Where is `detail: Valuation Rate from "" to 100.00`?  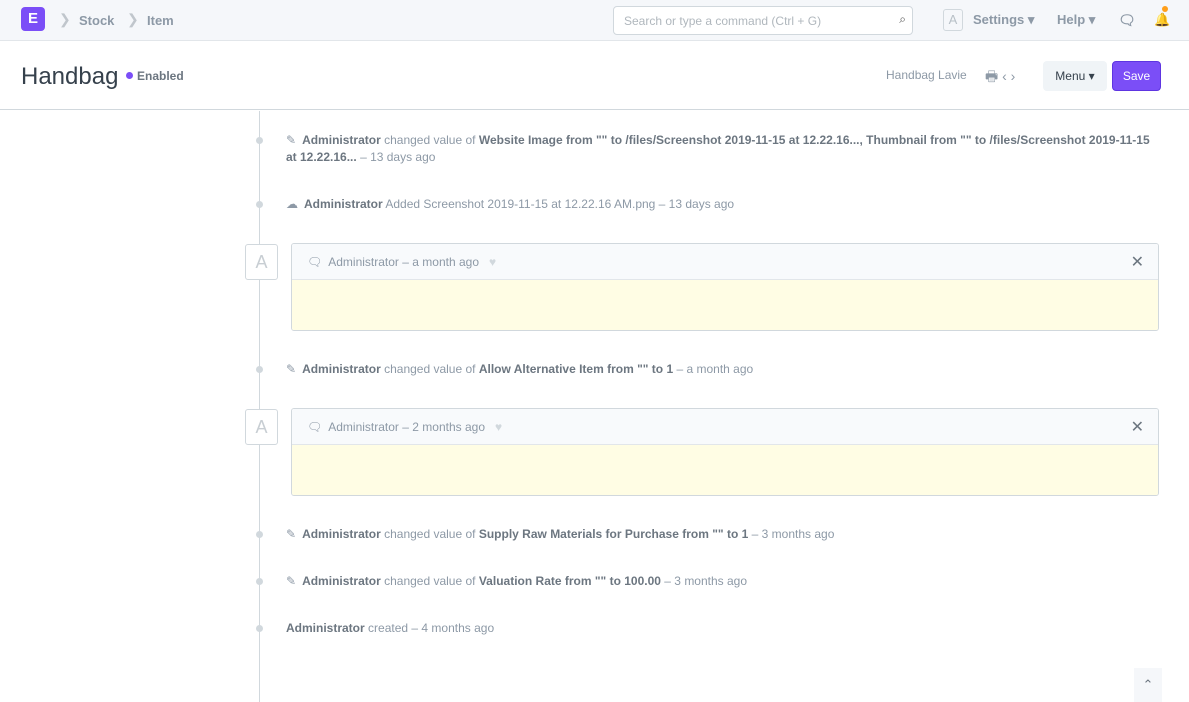
detail: Valuation Rate from "" to 100.00 is located at coordinates (569, 581).